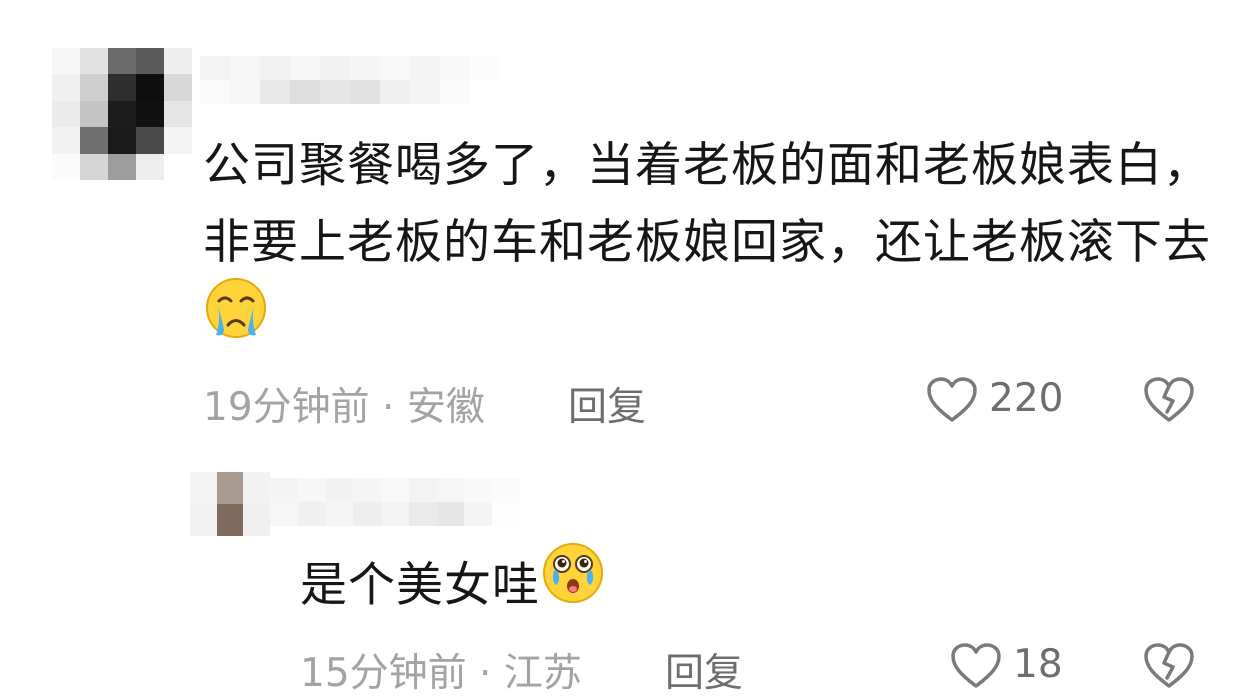  What do you see at coordinates (452, 587) in the screenshot?
I see `comment-text: 是个美女哇` at bounding box center [452, 587].